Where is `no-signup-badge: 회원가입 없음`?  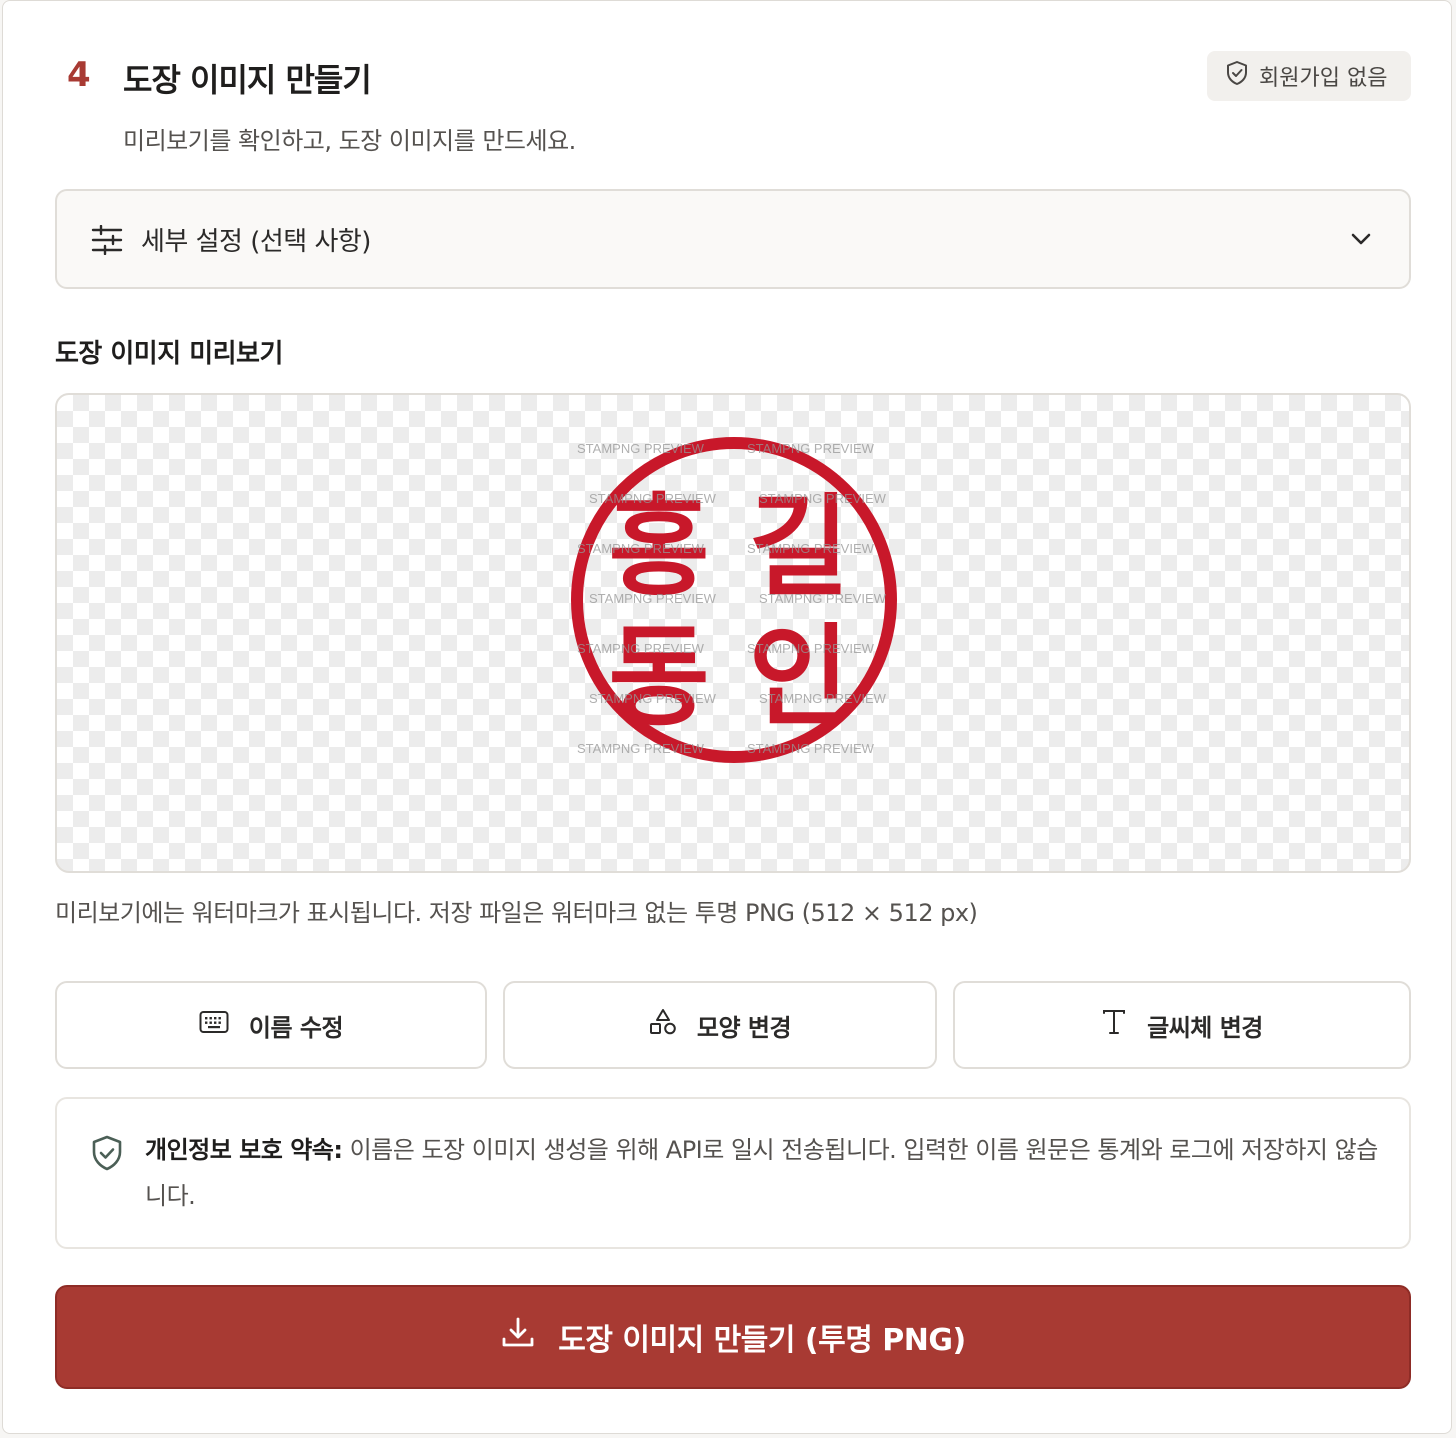
no-signup-badge: 회원가입 없음 is located at coordinates (1309, 76).